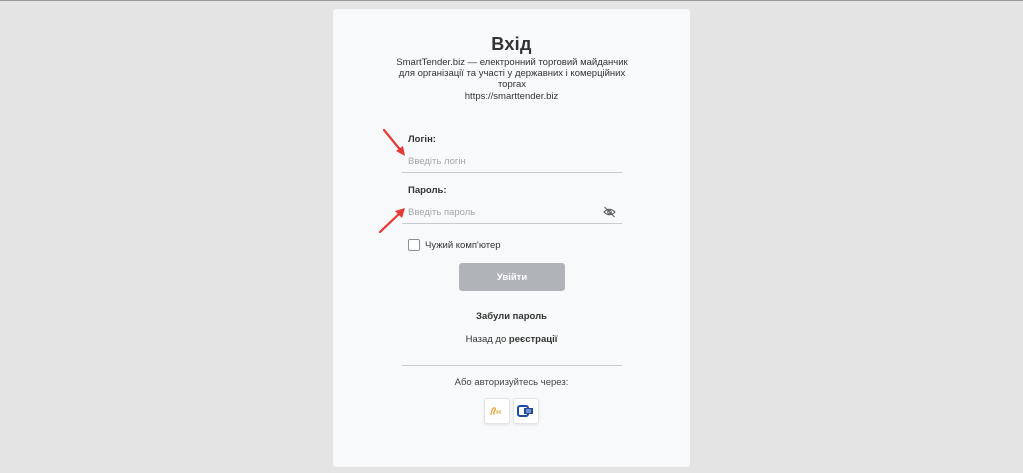 The image size is (1023, 473). Describe the element at coordinates (427, 190) in the screenshot. I see `password-label: Пароль:` at that location.